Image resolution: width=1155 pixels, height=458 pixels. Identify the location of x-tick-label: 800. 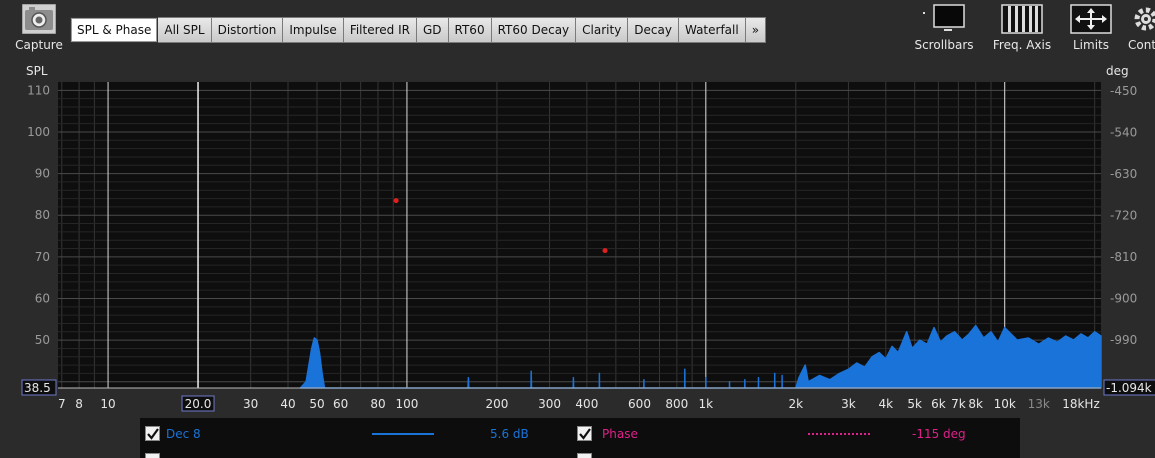
(676, 404).